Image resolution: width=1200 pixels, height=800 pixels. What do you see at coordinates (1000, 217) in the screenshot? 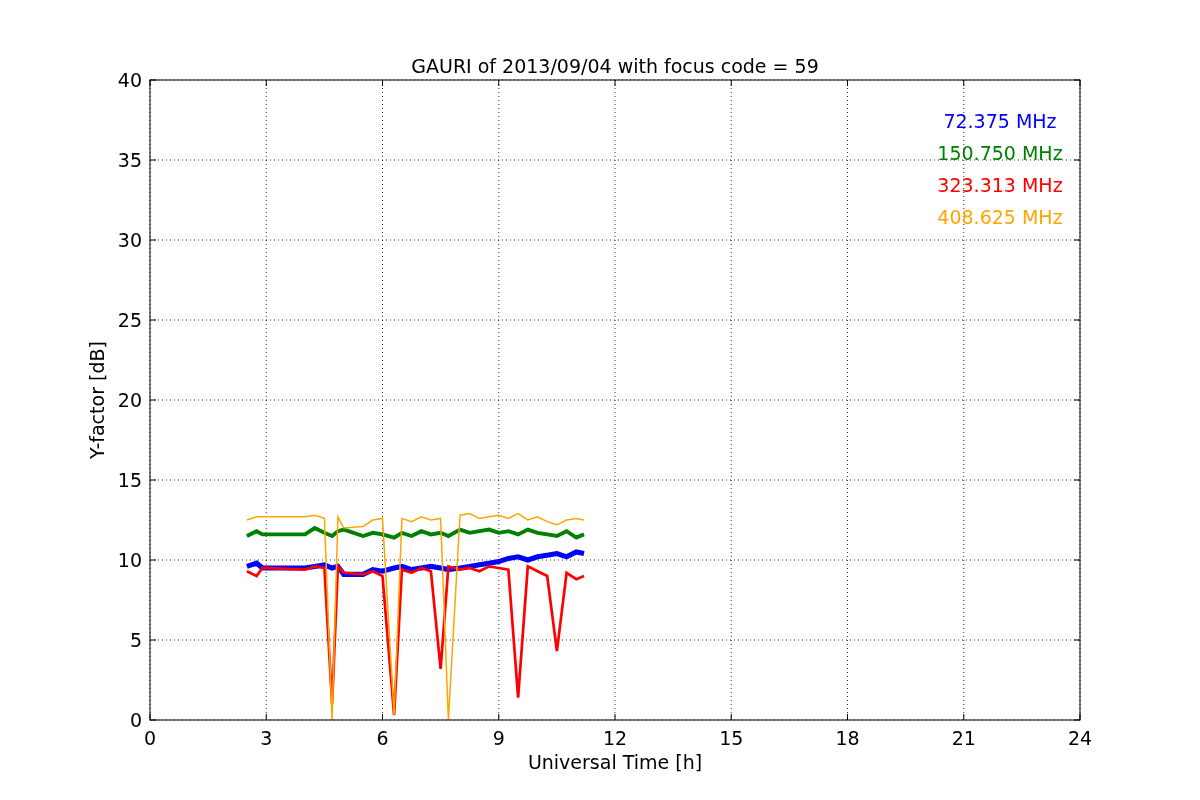
I see `legend-label: 408.625 MHz` at bounding box center [1000, 217].